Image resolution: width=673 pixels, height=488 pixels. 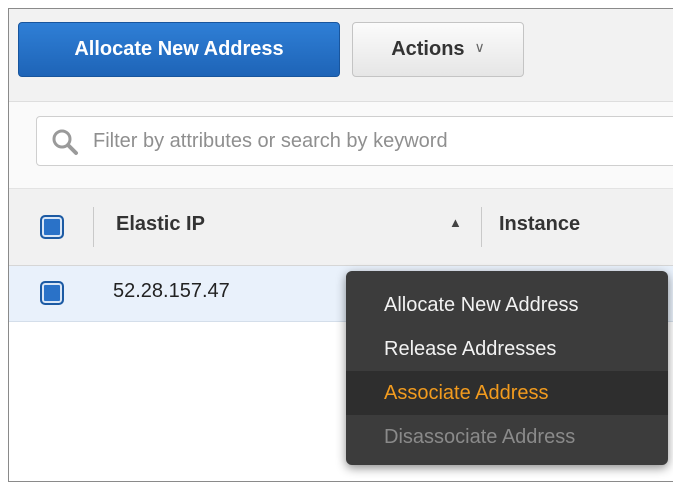 I want to click on sort-ascending-icon: ▲, so click(x=455, y=222).